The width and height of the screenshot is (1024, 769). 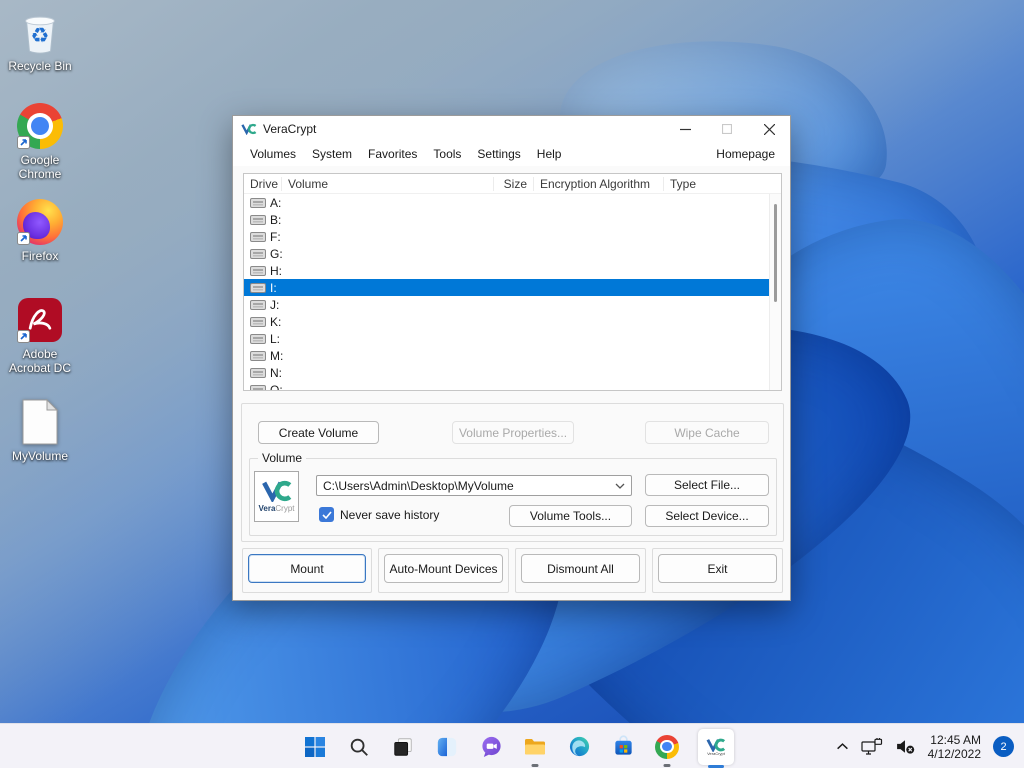 What do you see at coordinates (769, 129) in the screenshot?
I see `close-button` at bounding box center [769, 129].